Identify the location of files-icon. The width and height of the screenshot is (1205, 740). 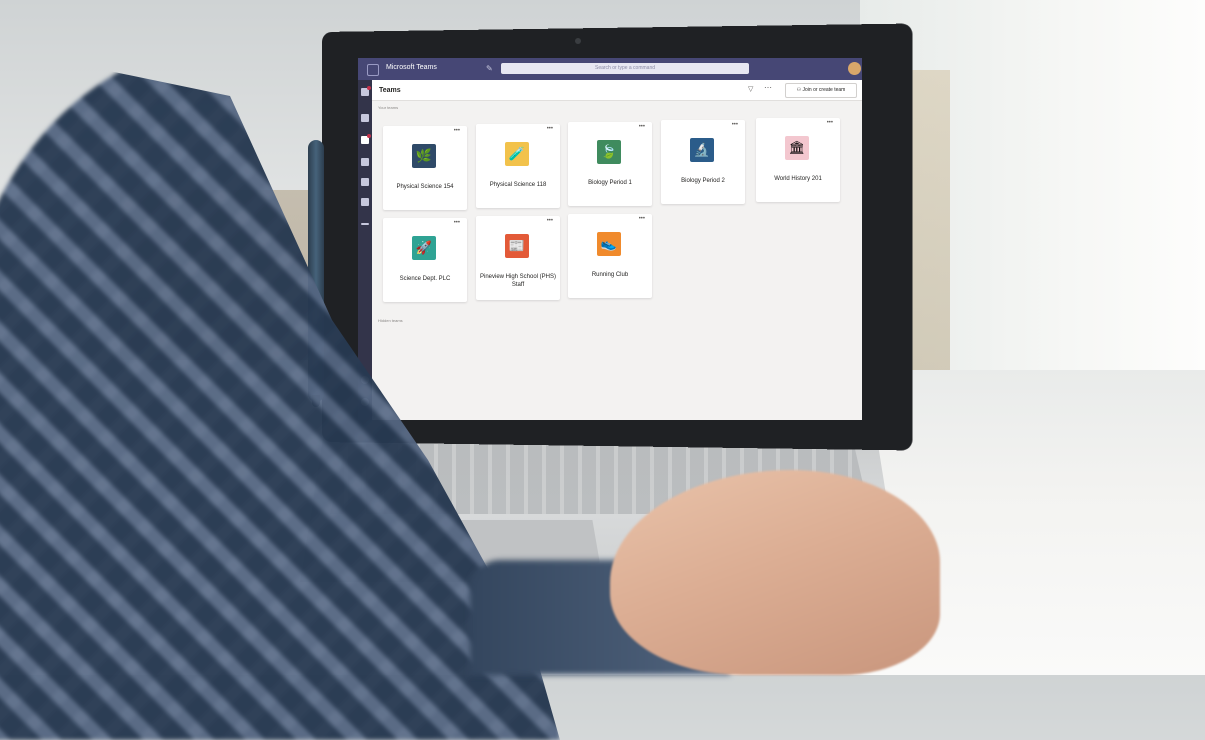
(365, 202).